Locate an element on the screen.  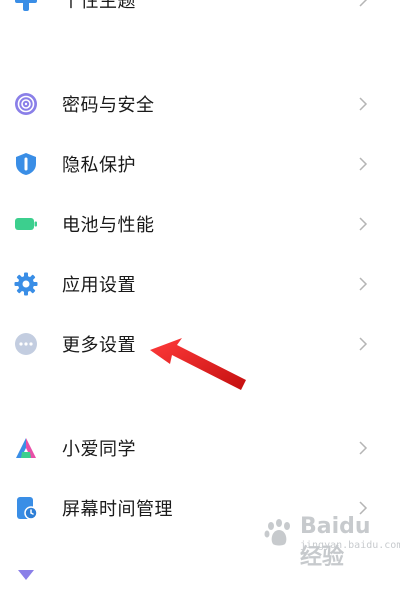
settings-item-password-security: 密码与安全 is located at coordinates (200, 104).